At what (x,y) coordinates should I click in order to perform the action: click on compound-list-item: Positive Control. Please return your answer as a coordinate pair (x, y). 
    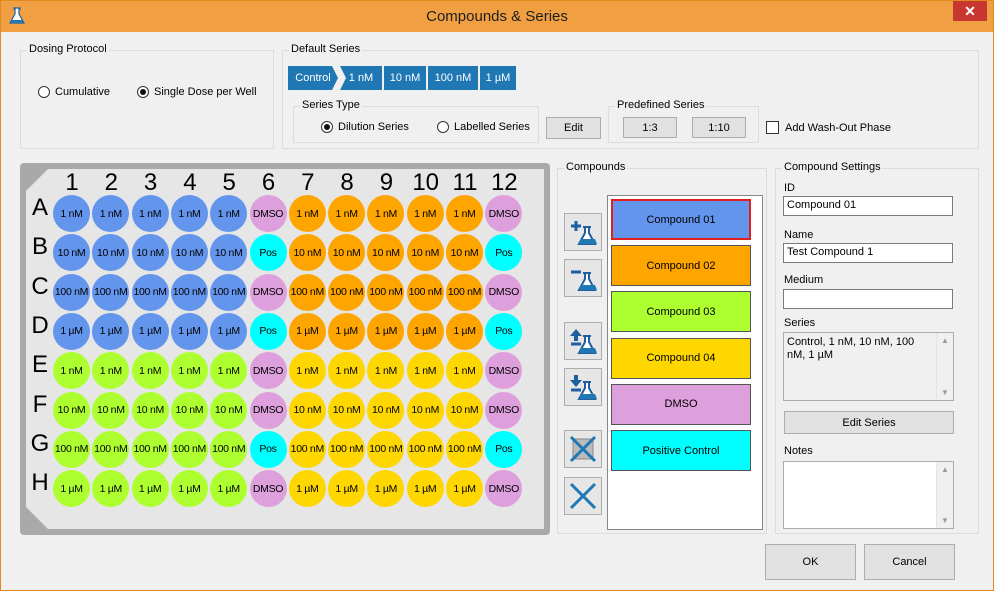
    Looking at the image, I should click on (681, 450).